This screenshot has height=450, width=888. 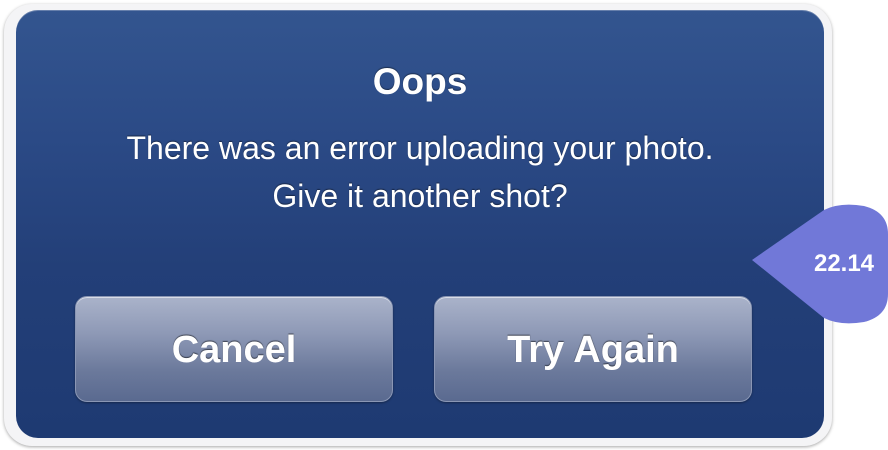 I want to click on badge-value: 22.14, so click(x=844, y=263).